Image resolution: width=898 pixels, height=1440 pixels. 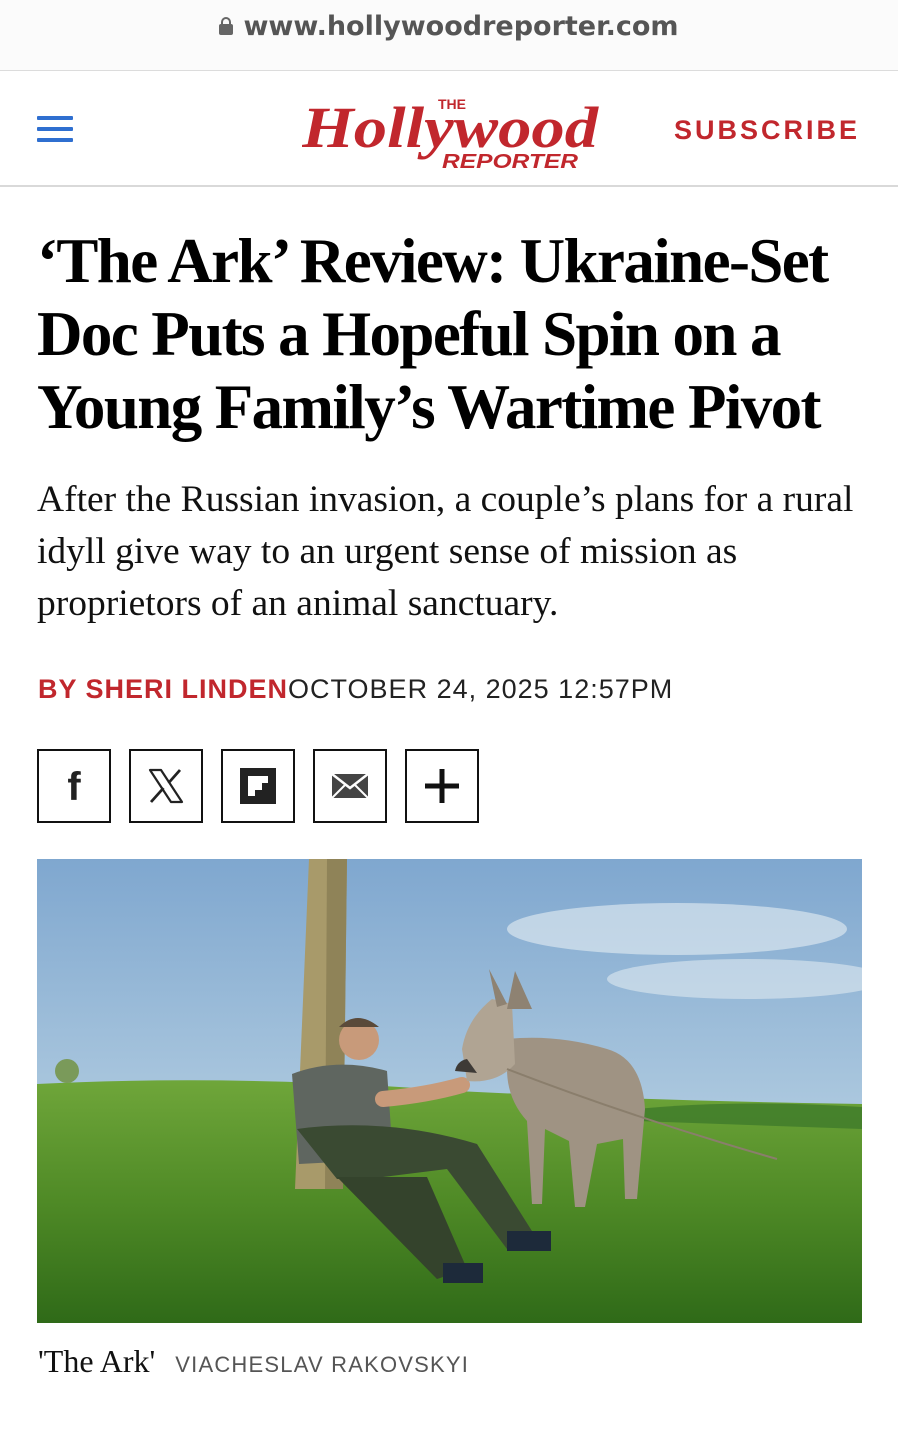 I want to click on share-more-button, so click(x=442, y=786).